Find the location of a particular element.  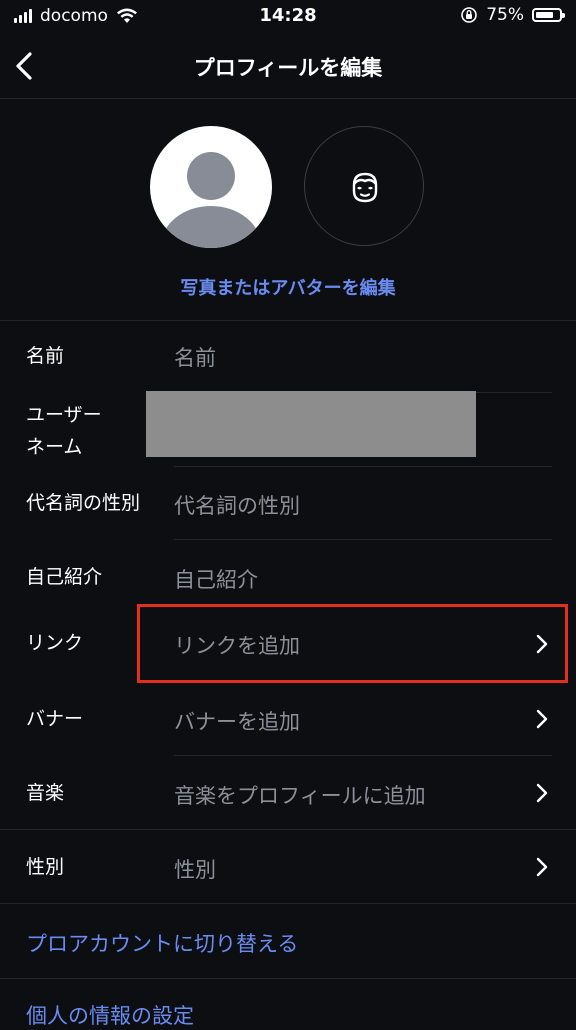

music-value: 音楽をプロフィールに追加 is located at coordinates (300, 795).